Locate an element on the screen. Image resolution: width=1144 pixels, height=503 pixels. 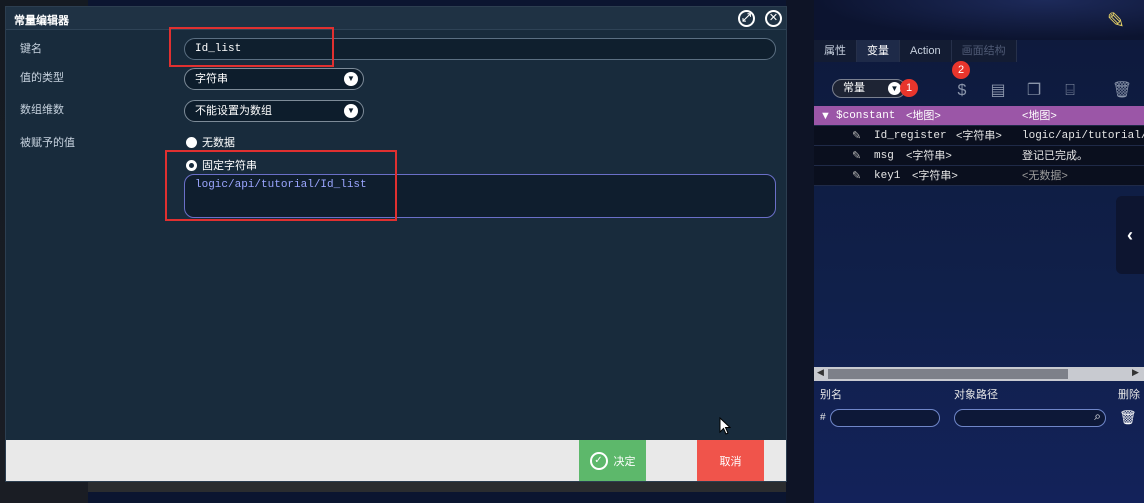
annotation-badge-1: 1 is located at coordinates (909, 88).